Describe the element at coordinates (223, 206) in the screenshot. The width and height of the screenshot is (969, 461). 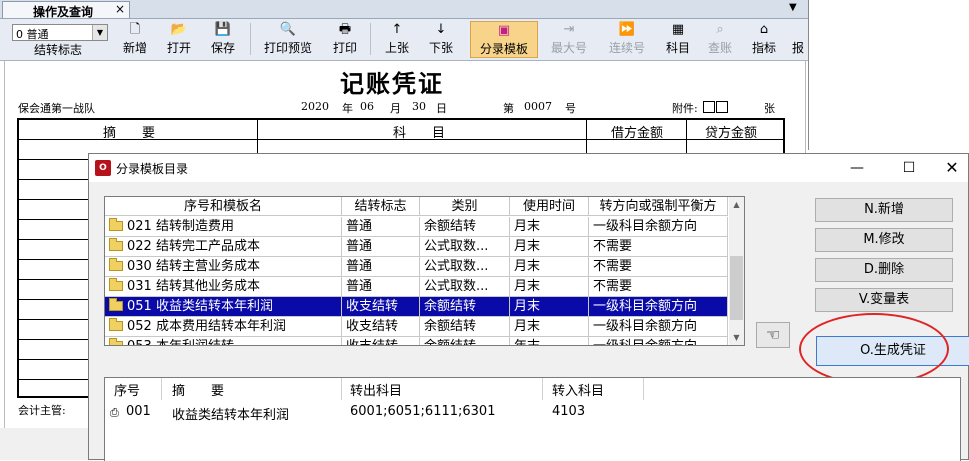
I see `column-header: 序号和模板名` at that location.